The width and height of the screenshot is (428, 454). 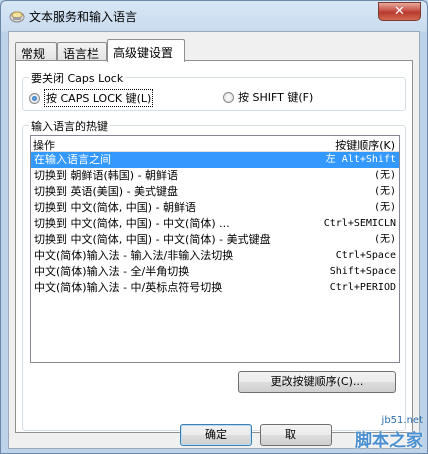 I want to click on list-item: 切换到 中文(简体, 中国) - 中文(简体) ... Ctrl+SEMICLN, so click(x=215, y=224).